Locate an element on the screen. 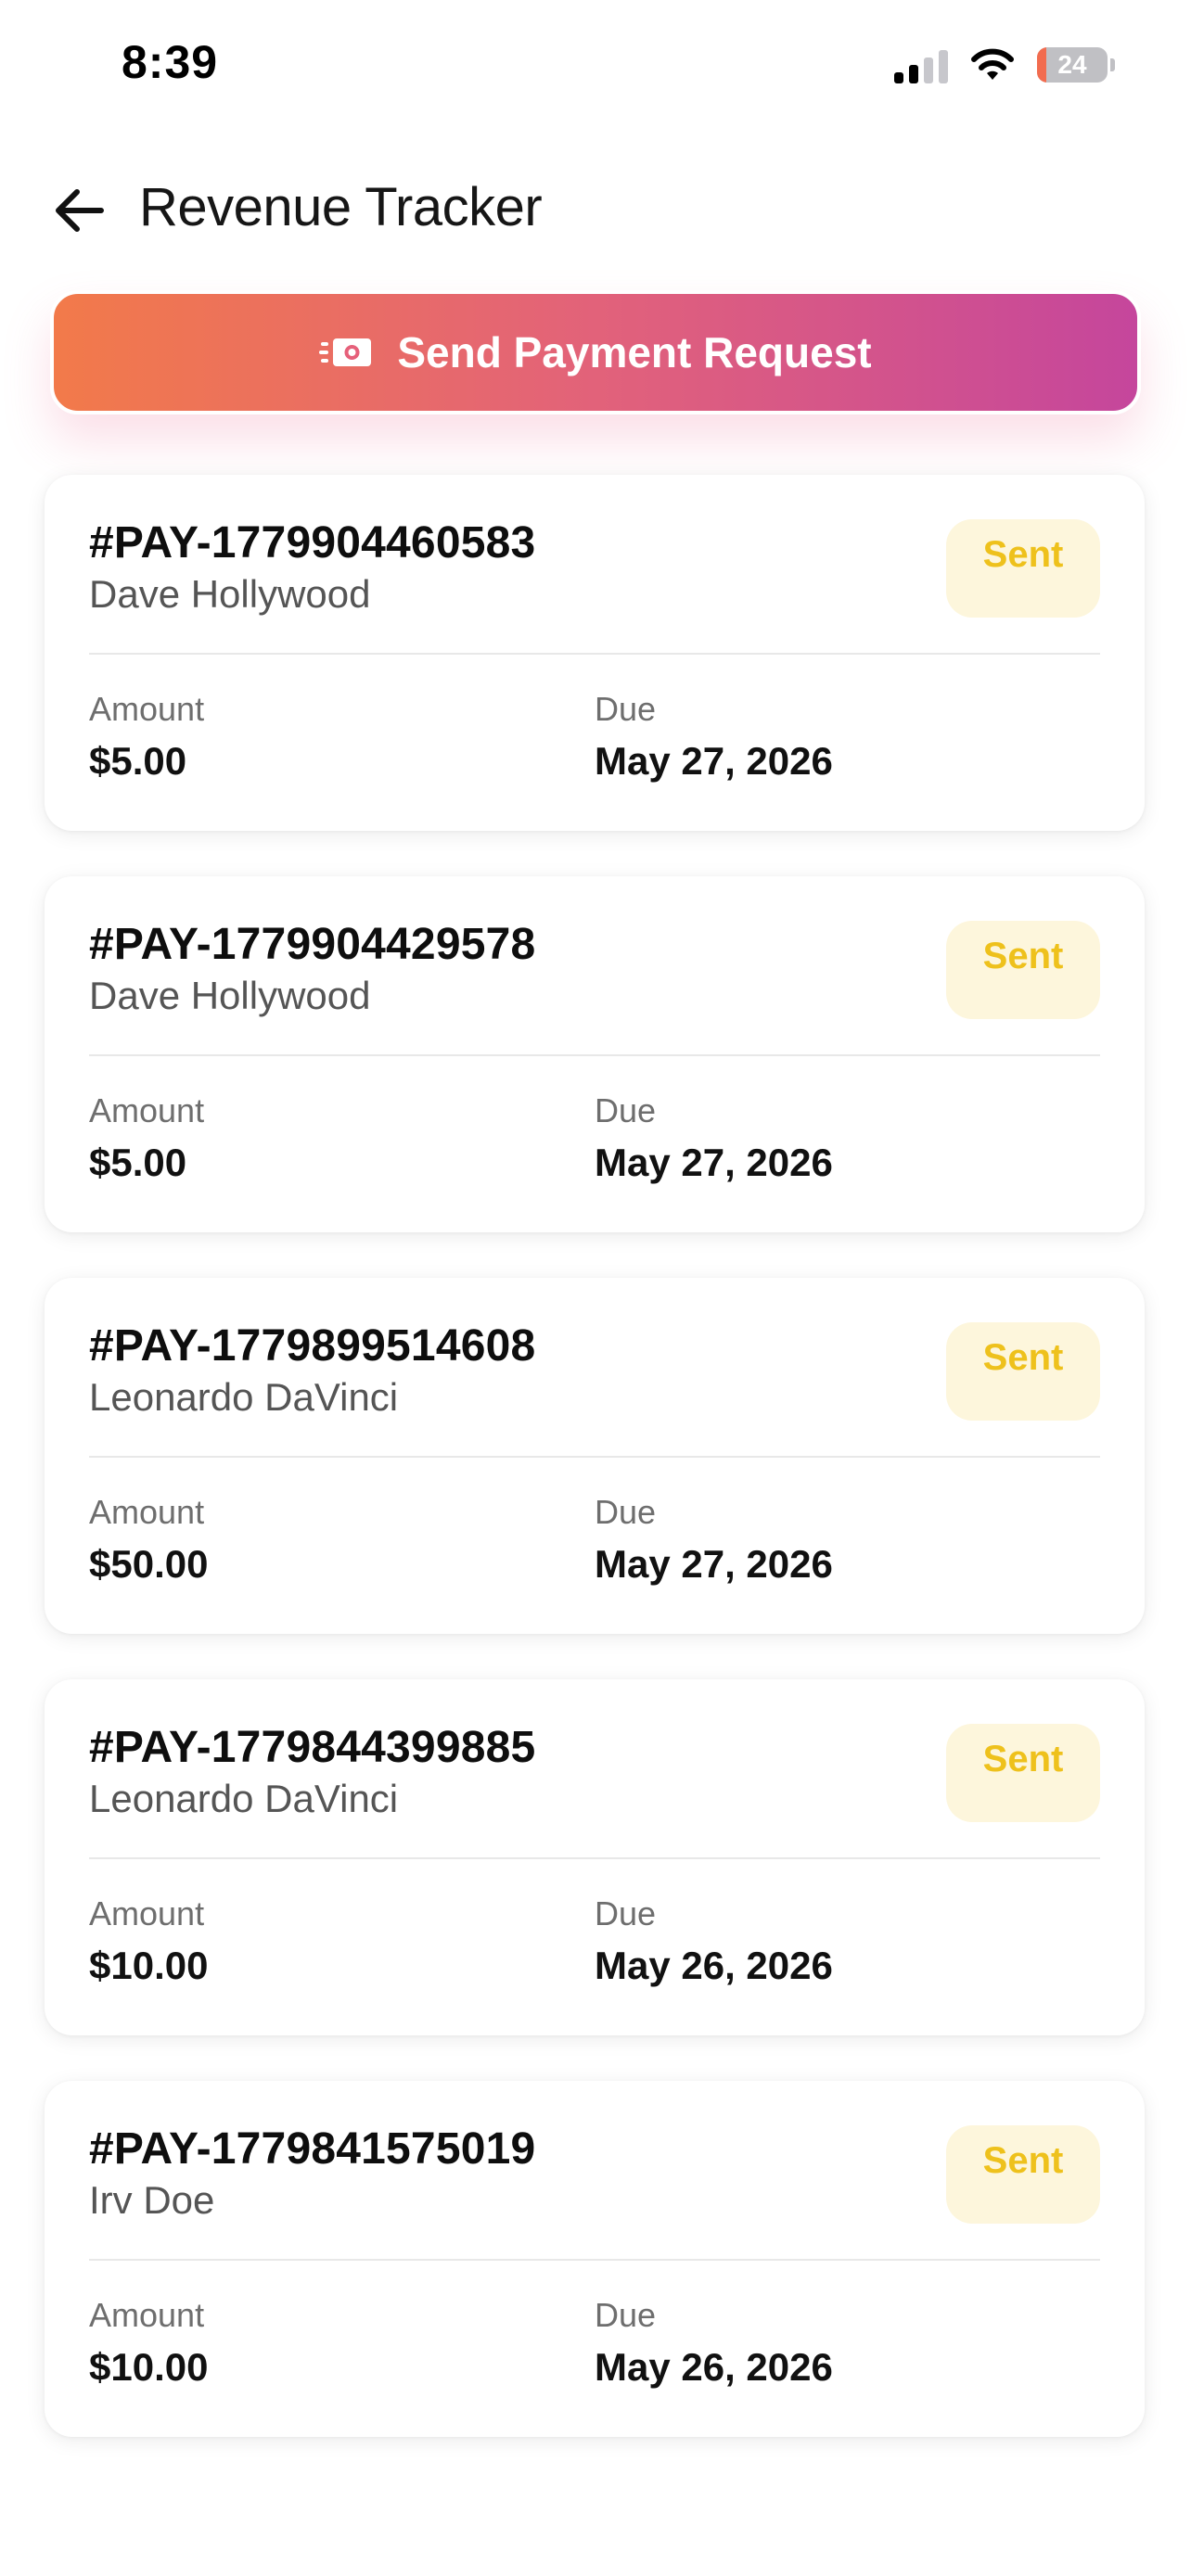 The image size is (1191, 2576). payment-id: #PAY-1779899514608 is located at coordinates (312, 1346).